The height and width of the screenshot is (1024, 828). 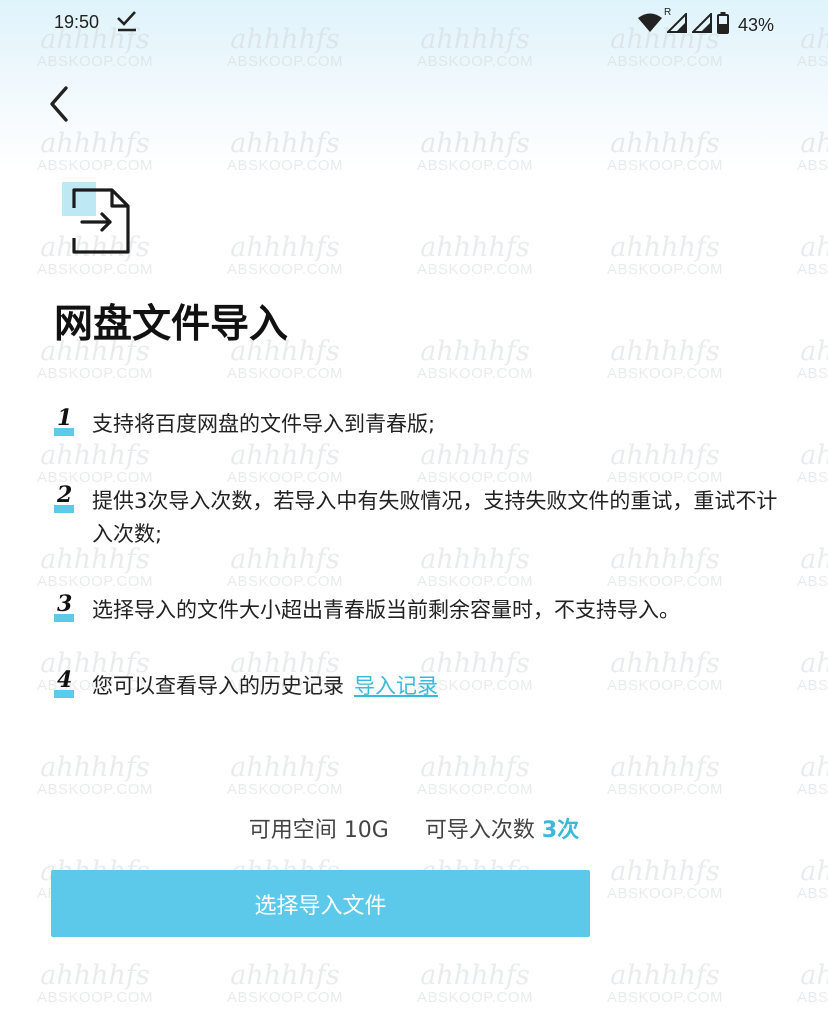 I want to click on back-button, so click(x=60, y=104).